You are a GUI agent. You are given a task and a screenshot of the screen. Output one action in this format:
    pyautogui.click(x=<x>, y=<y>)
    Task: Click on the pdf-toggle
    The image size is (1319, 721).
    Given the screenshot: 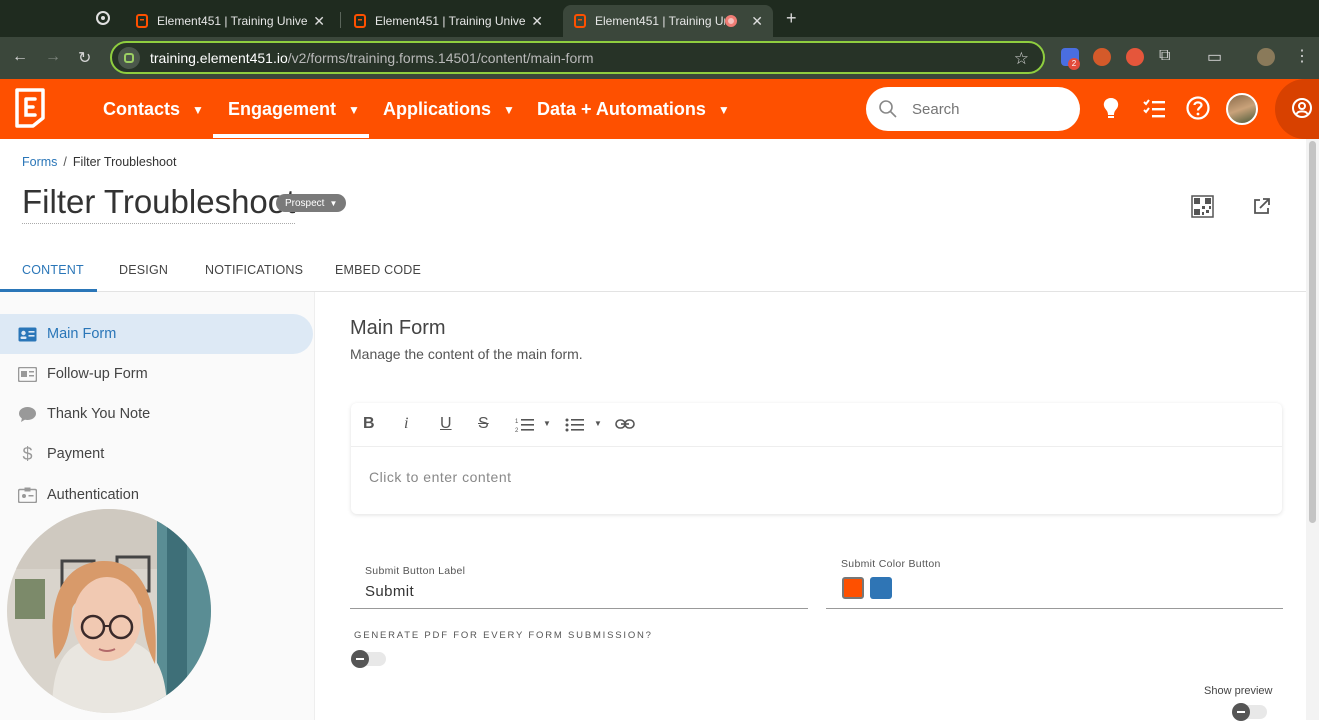 What is the action you would take?
    pyautogui.click(x=368, y=659)
    